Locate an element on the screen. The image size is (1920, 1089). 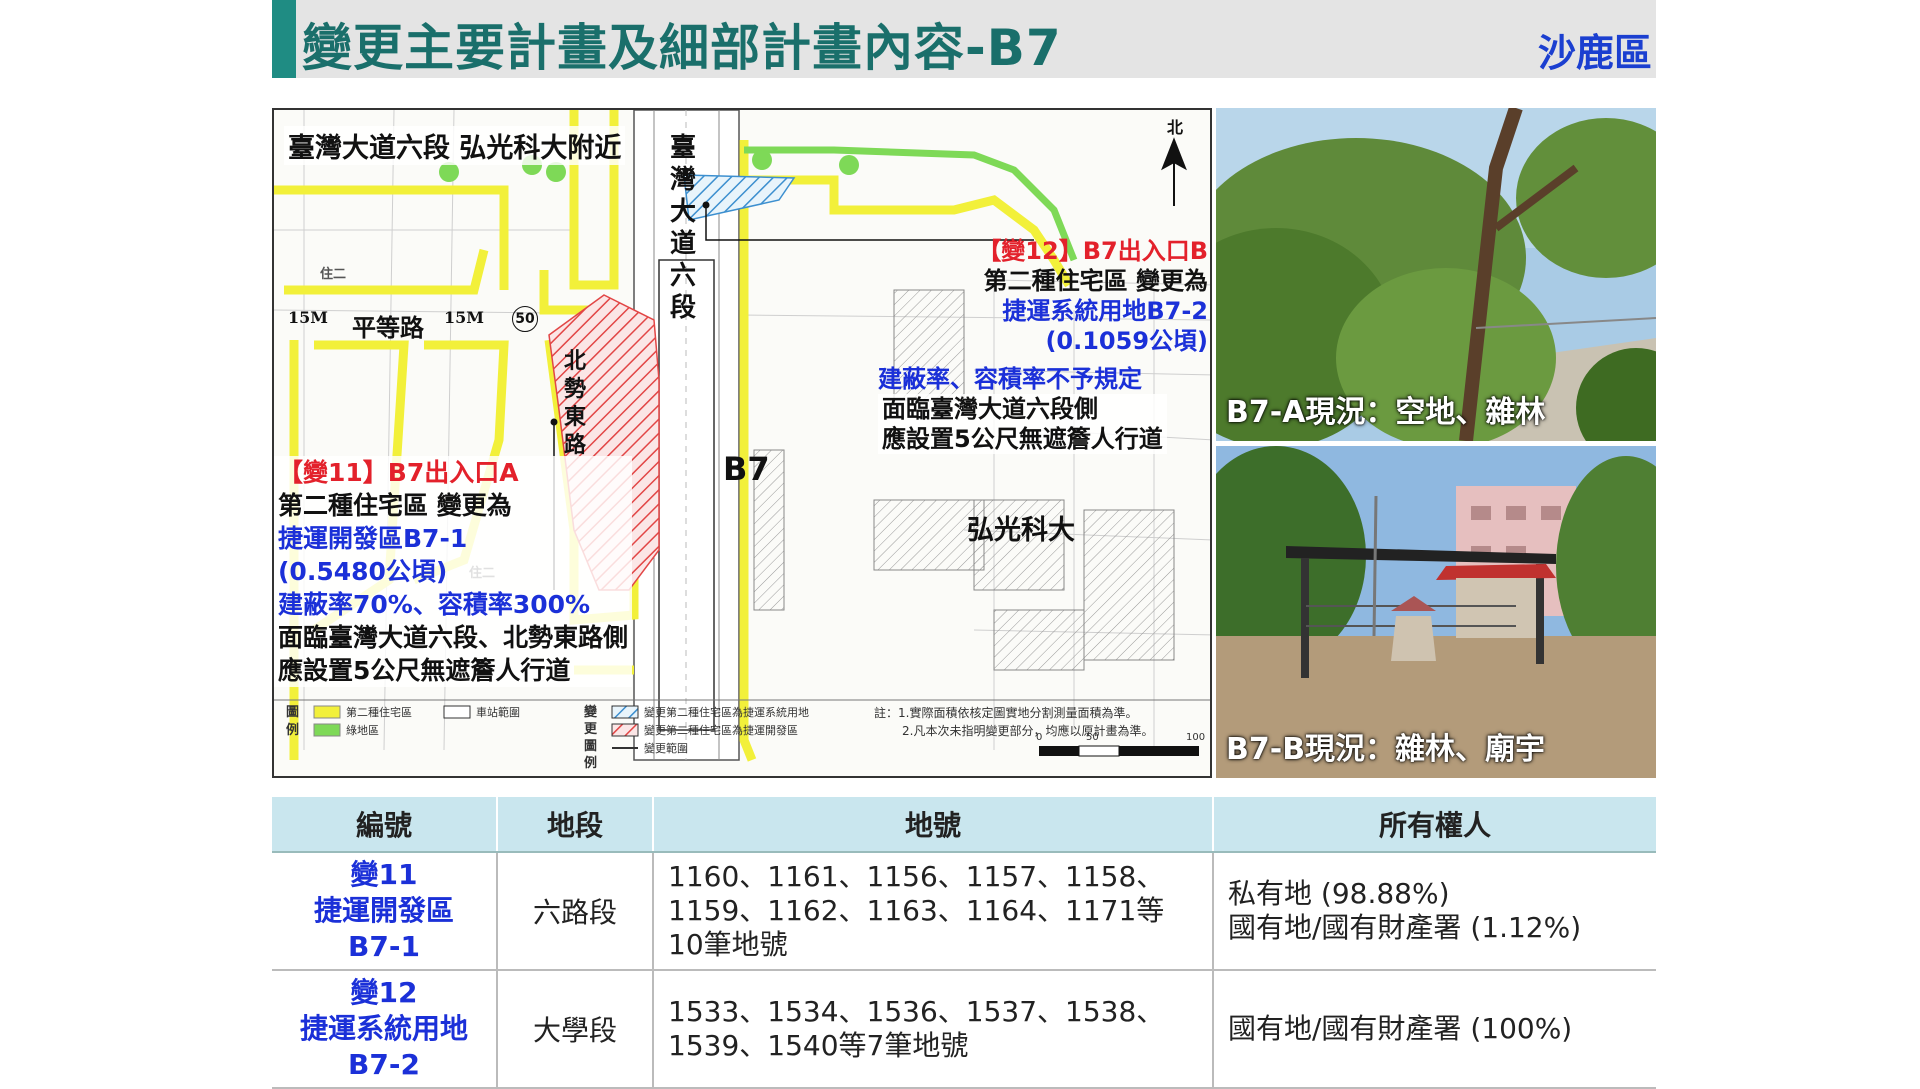
cell-owner: 國有地/國有財產署 (100%) is located at coordinates (1434, 1029).